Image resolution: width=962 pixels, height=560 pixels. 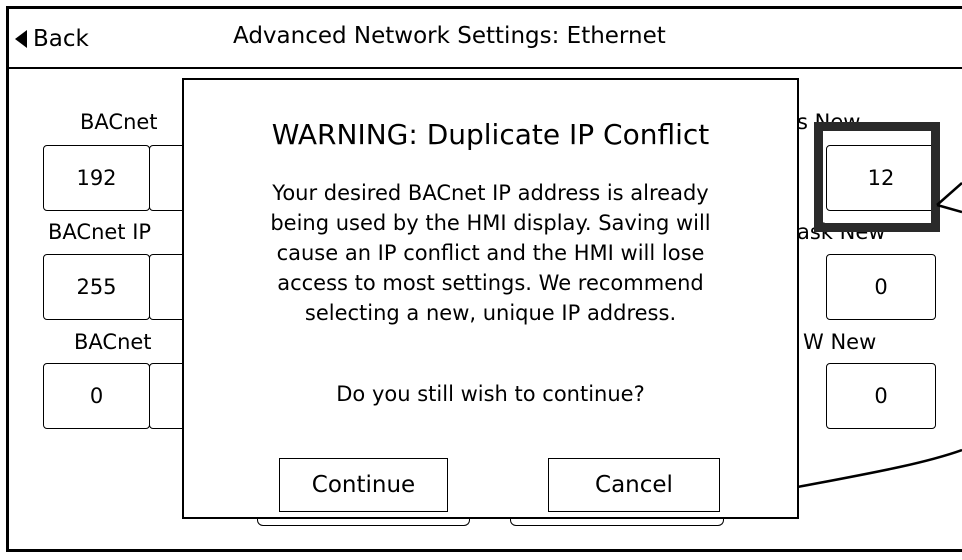 What do you see at coordinates (949, 198) in the screenshot?
I see `callout-arrow-icon` at bounding box center [949, 198].